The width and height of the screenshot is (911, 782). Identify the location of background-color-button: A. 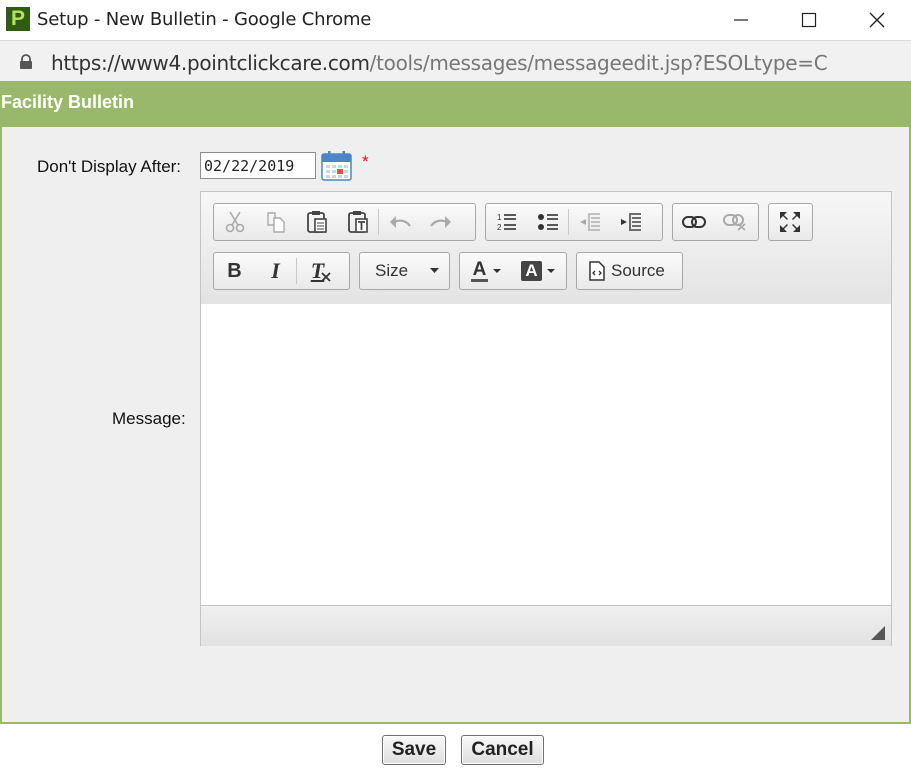
(538, 271).